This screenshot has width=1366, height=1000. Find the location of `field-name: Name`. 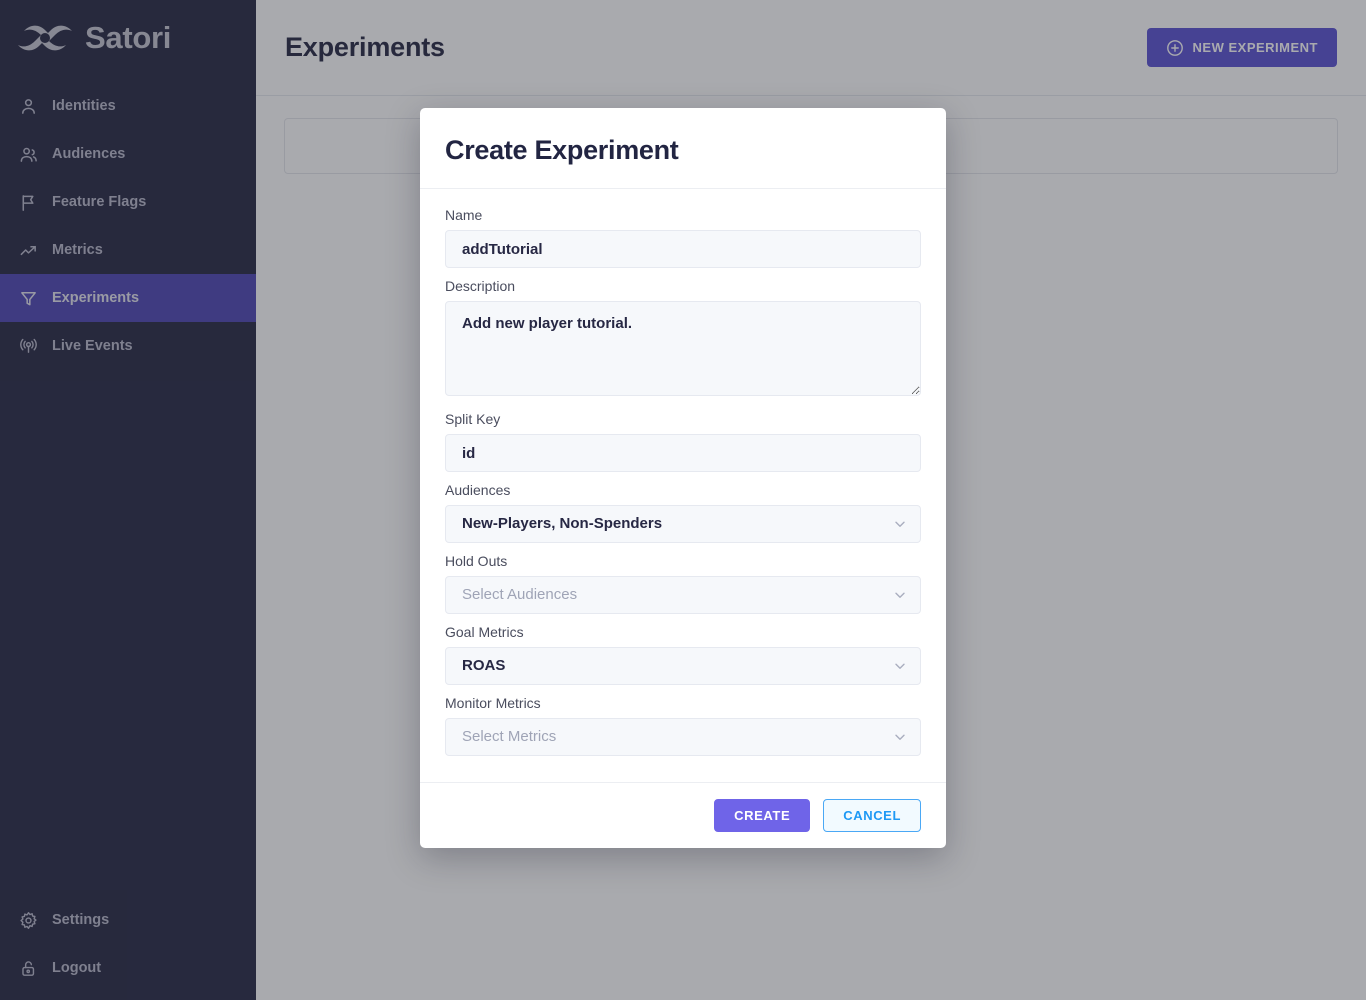

field-name: Name is located at coordinates (683, 237).